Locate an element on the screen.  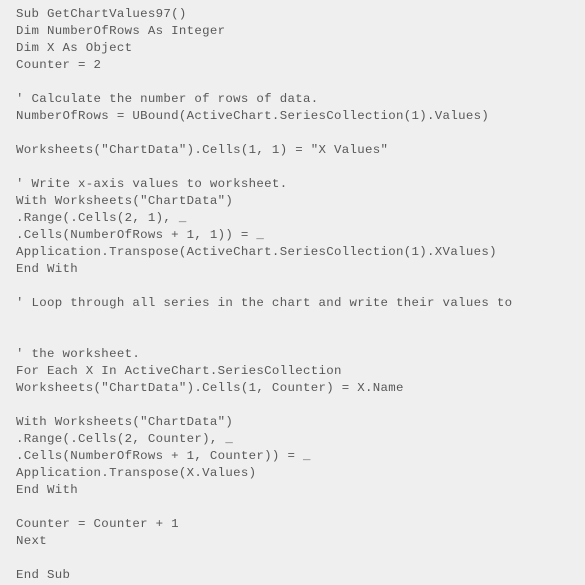
code-line: End Sub is located at coordinates (43, 575).